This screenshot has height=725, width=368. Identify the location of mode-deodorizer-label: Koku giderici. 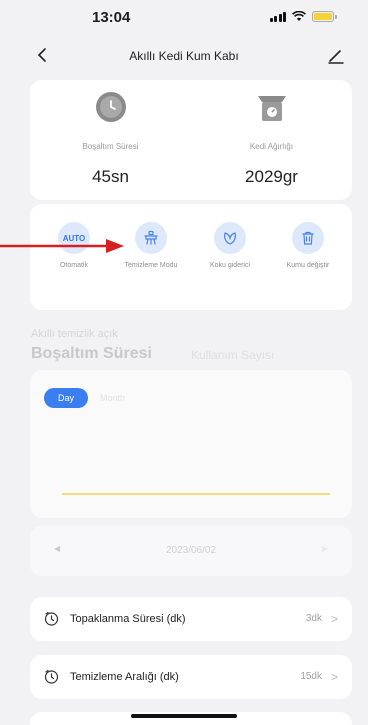
(230, 265).